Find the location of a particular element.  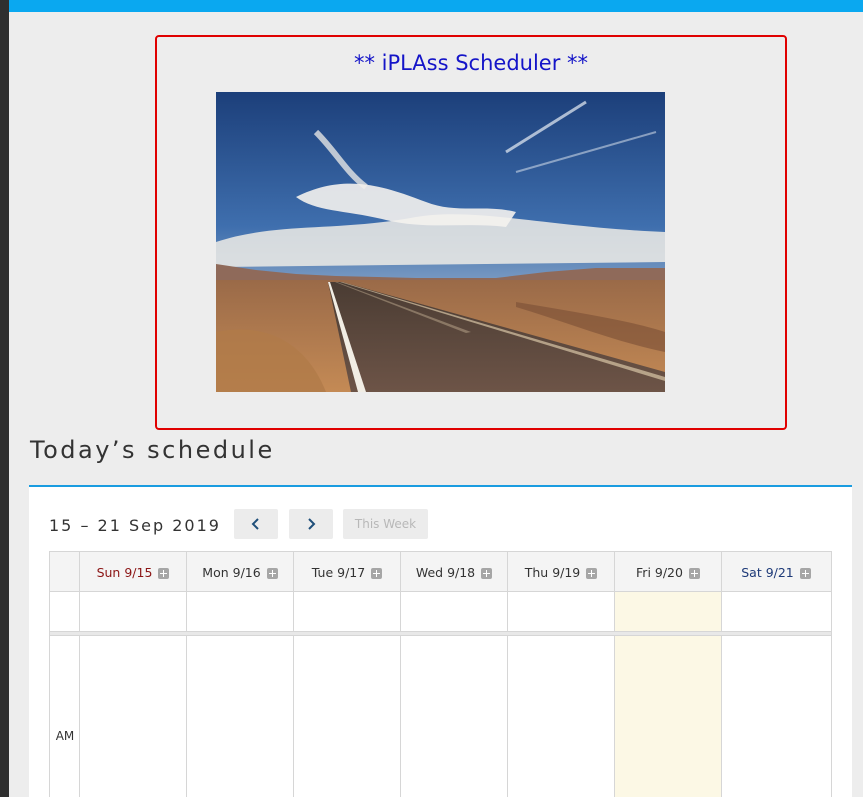

day-header-sun: Sun 9/15 is located at coordinates (133, 571).